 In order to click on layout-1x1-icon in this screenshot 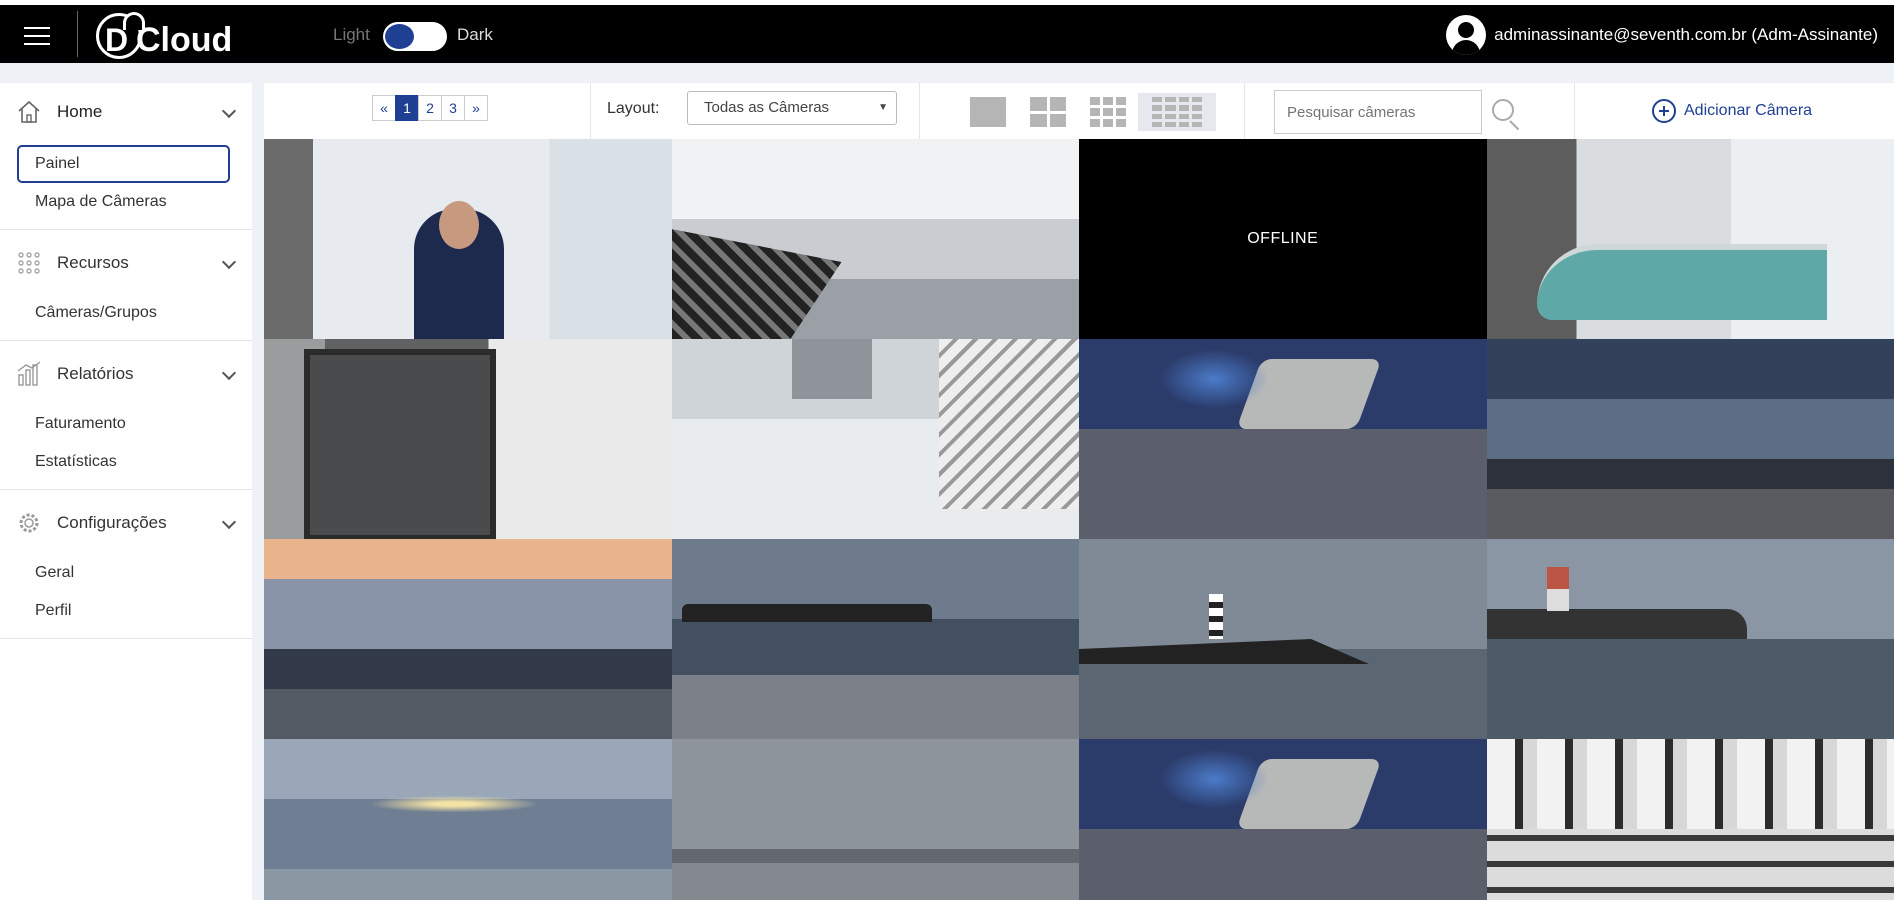, I will do `click(988, 112)`.